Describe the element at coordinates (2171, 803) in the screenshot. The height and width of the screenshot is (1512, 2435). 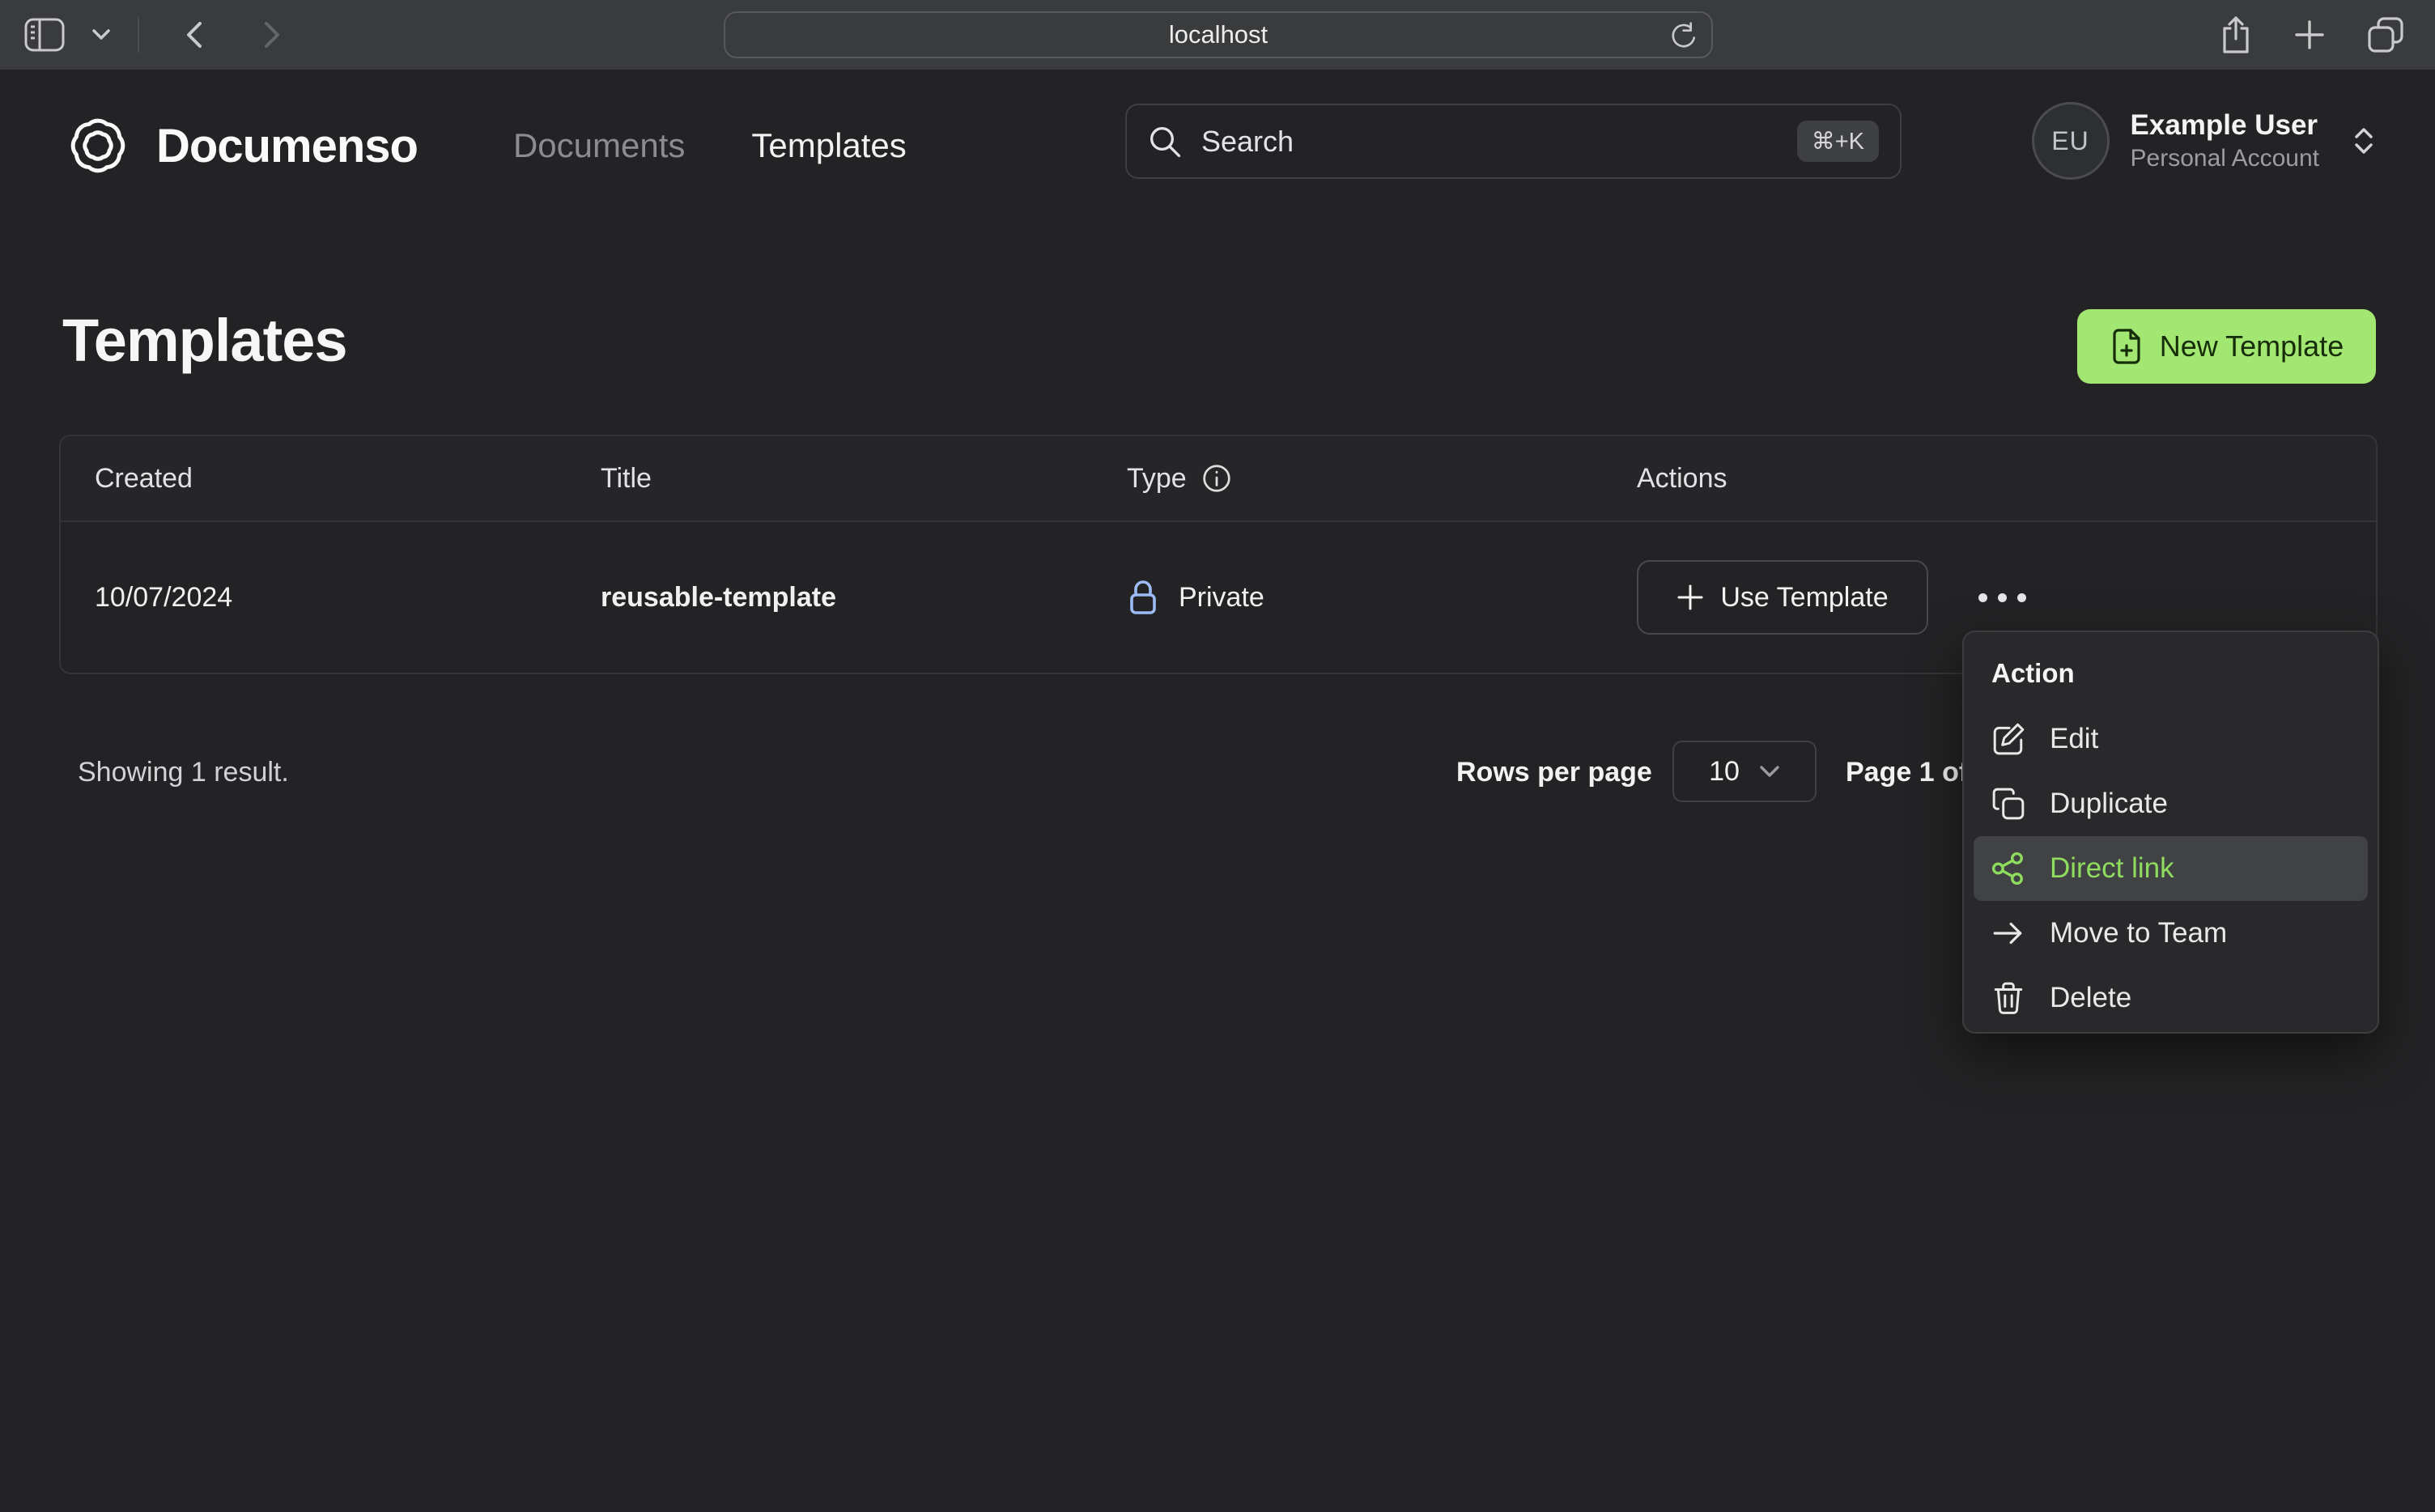
I see `menu-item-duplicate: Duplicate` at that location.